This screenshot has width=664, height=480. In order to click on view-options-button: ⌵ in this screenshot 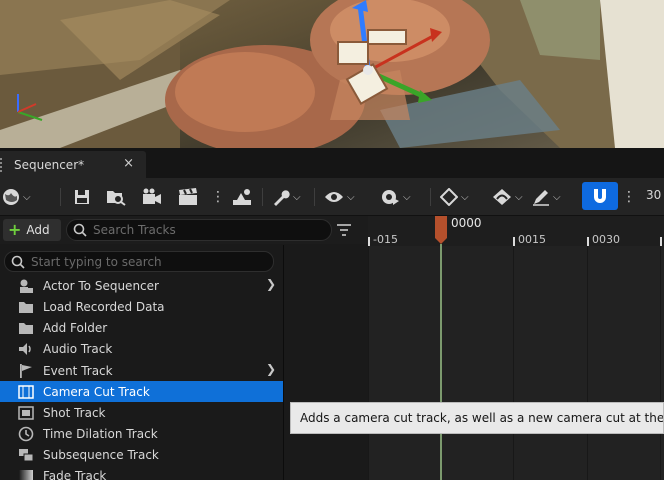, I will do `click(339, 197)`.